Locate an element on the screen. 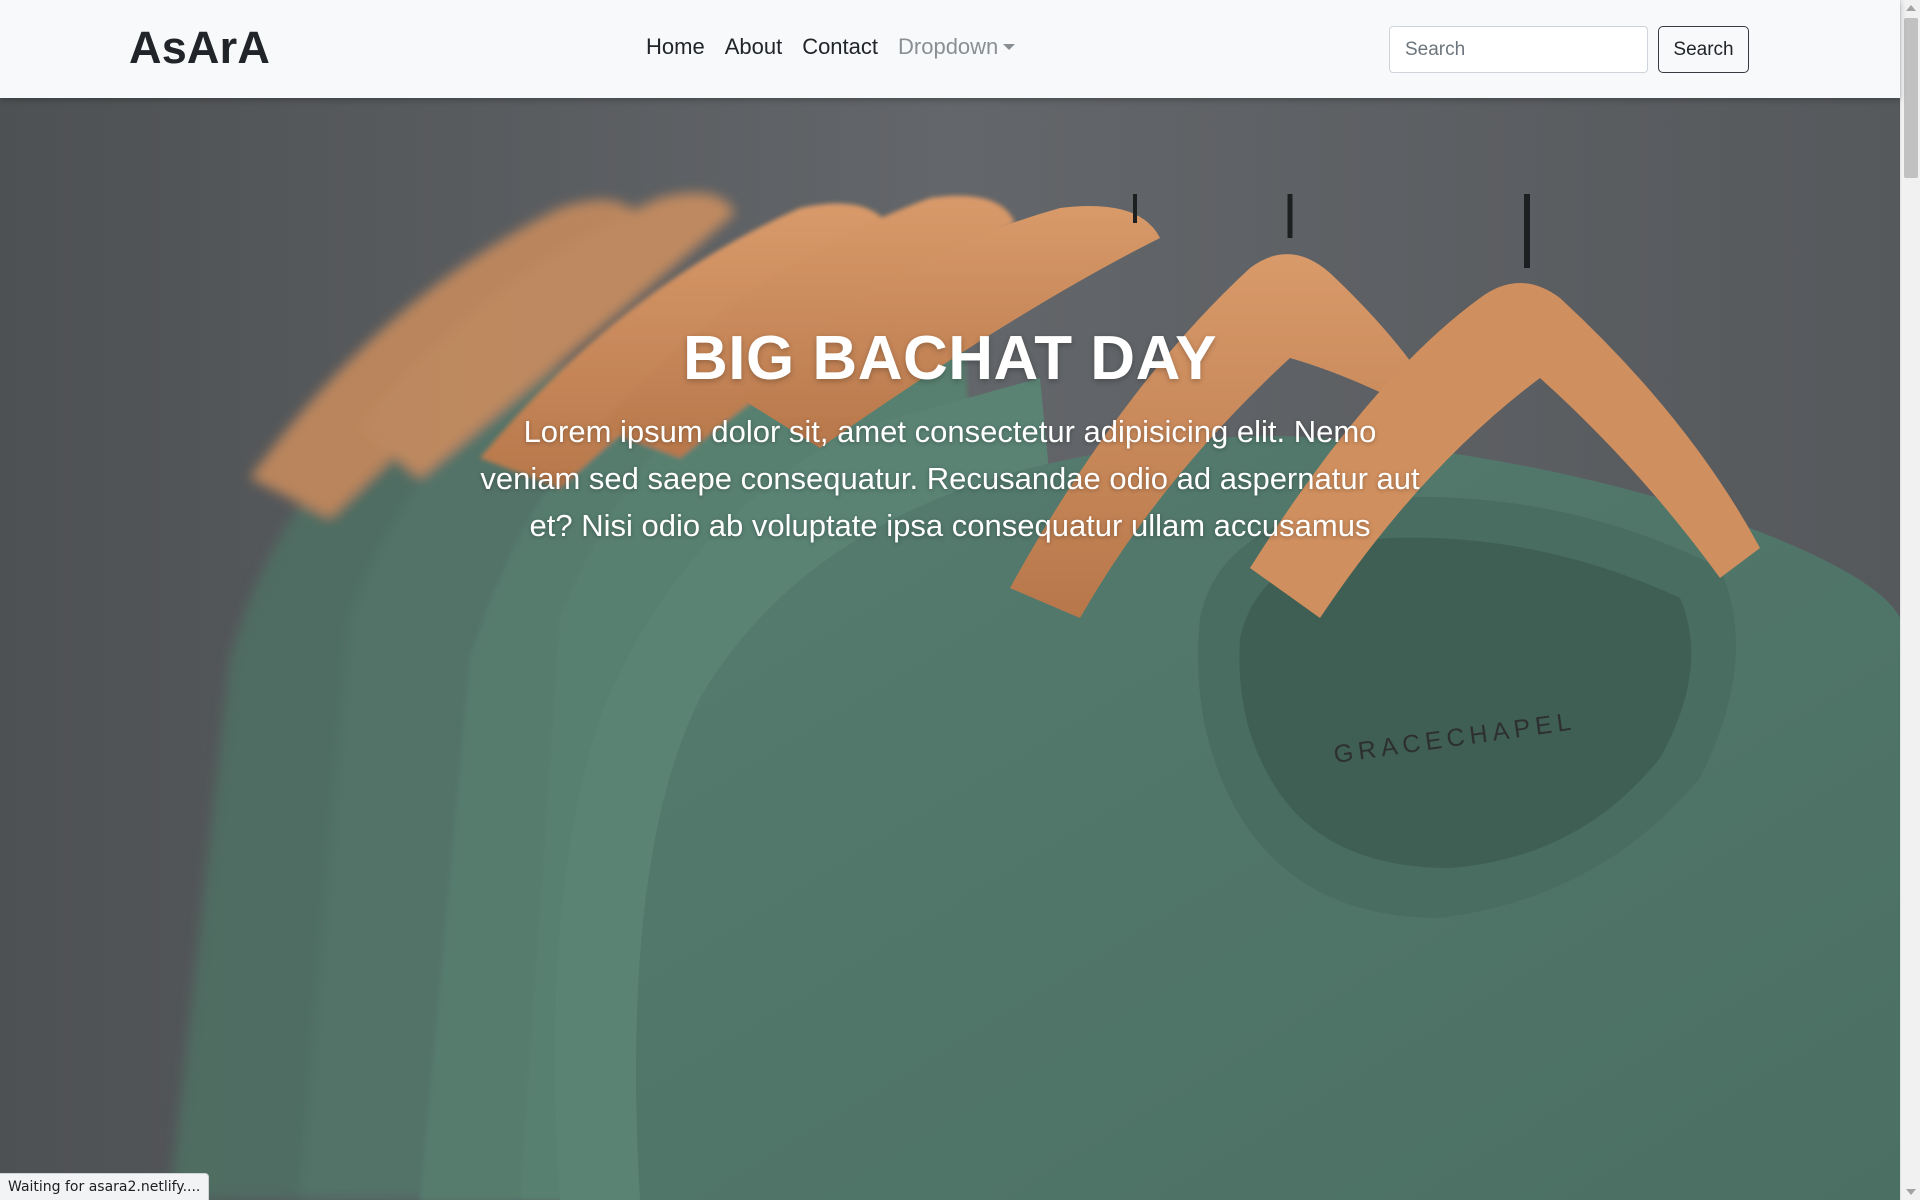  nav-link-contact: Contact is located at coordinates (840, 47).